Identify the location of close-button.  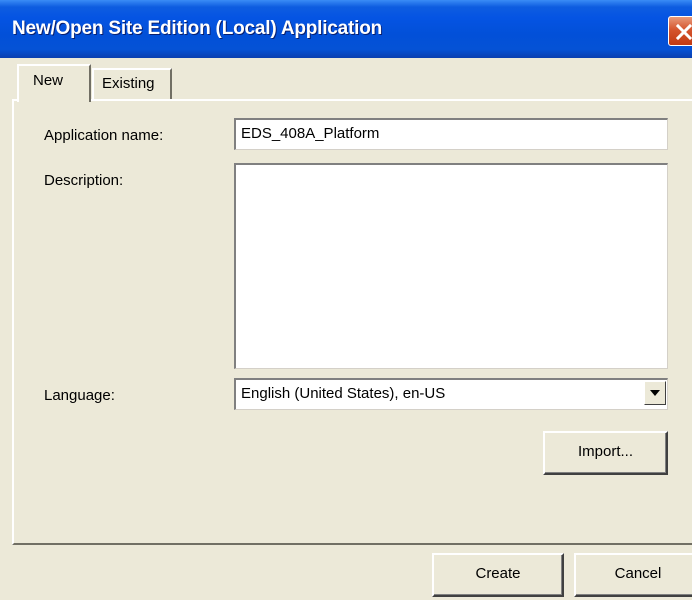
(680, 31).